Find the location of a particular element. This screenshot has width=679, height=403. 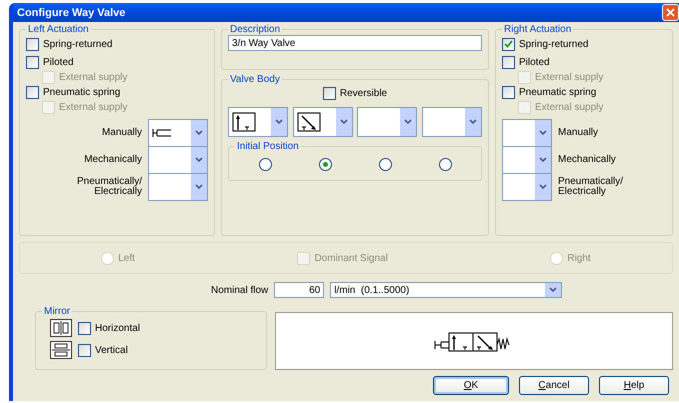

option-label: Right is located at coordinates (579, 258).